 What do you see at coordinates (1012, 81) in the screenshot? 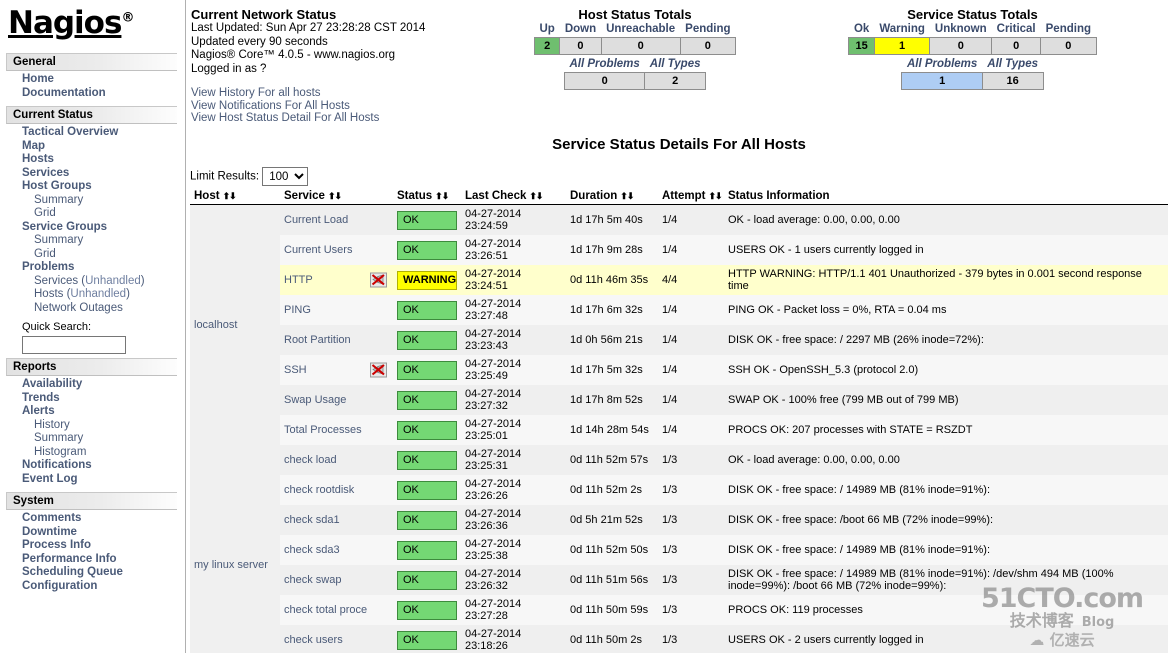
I see `service-totals-summary-value-all-types: 16` at bounding box center [1012, 81].